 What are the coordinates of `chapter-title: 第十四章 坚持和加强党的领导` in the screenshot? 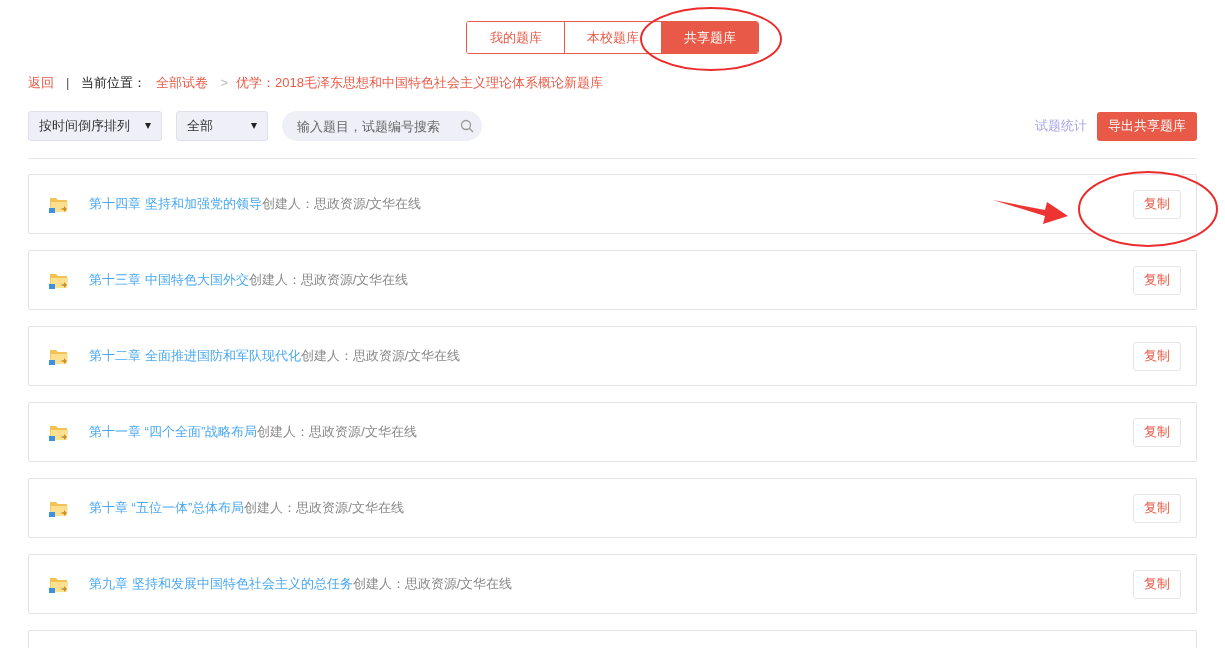 It's located at (175, 204).